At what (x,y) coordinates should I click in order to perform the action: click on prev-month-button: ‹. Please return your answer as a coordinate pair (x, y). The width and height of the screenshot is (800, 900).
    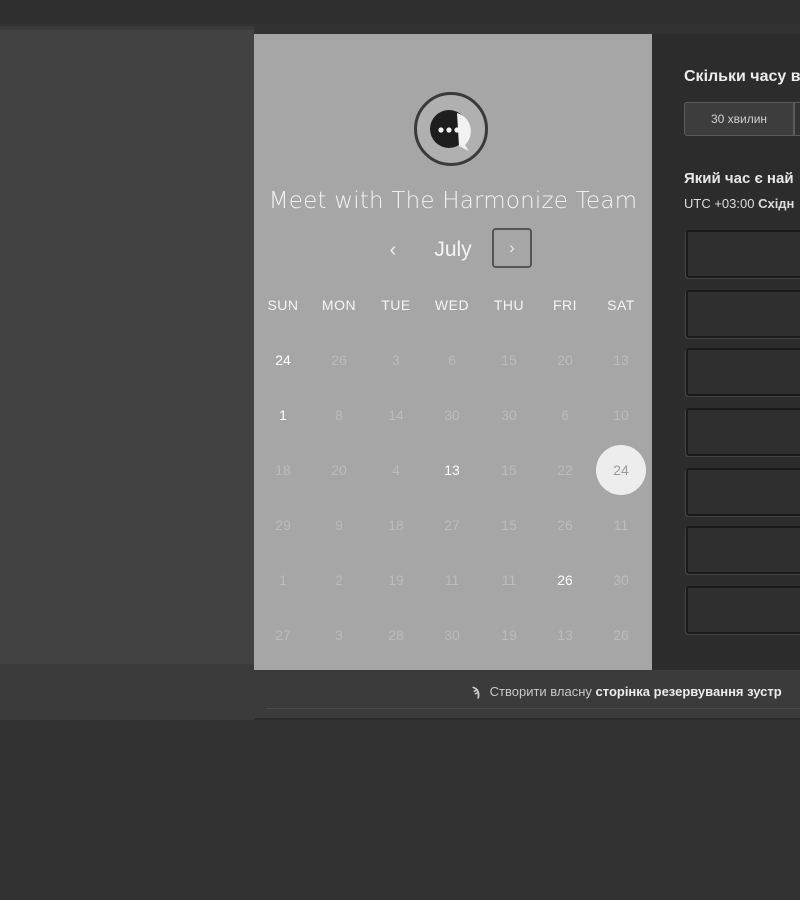
    Looking at the image, I should click on (393, 250).